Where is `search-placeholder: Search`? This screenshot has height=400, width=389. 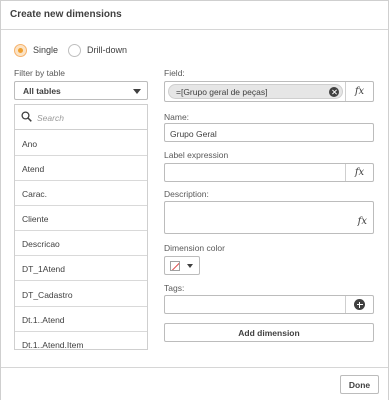
search-placeholder: Search is located at coordinates (50, 118).